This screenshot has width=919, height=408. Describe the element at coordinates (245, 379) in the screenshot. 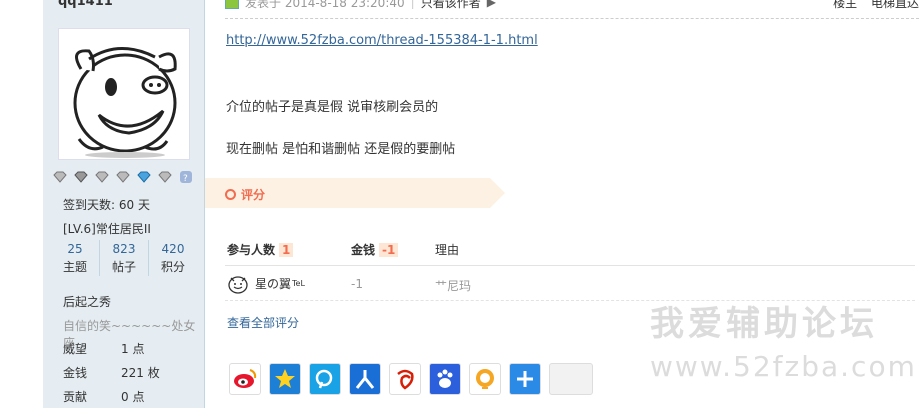

I see `weibo-share-icon` at that location.